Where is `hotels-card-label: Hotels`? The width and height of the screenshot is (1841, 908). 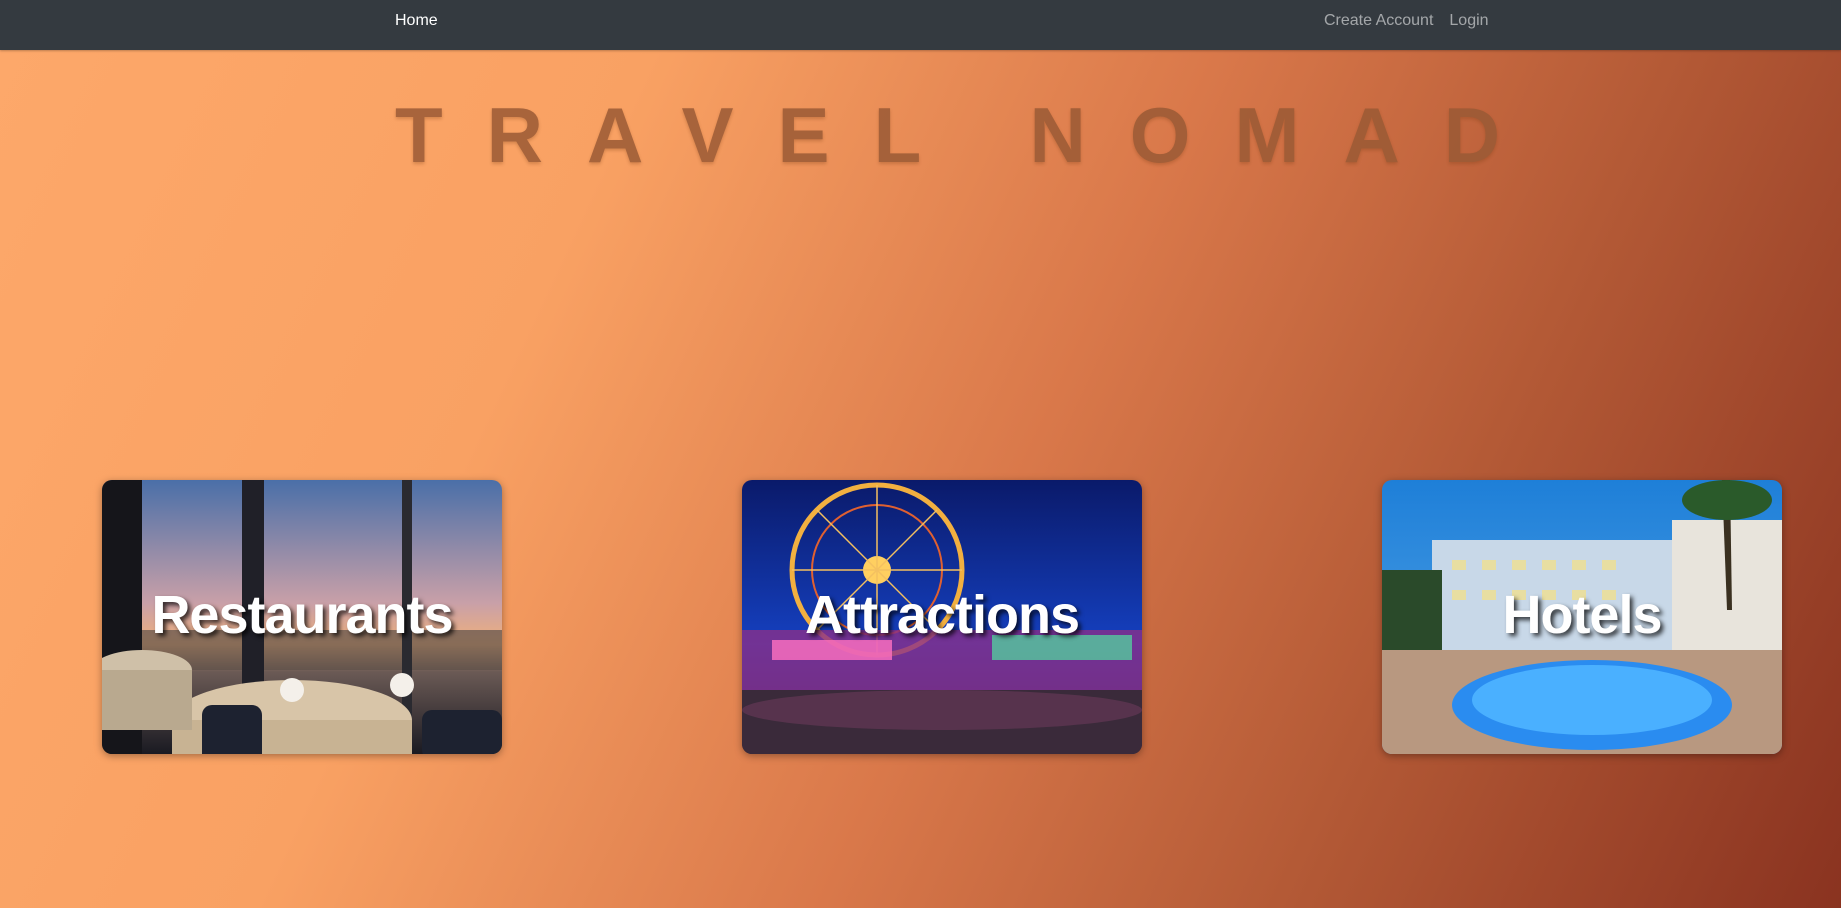 hotels-card-label: Hotels is located at coordinates (1582, 615).